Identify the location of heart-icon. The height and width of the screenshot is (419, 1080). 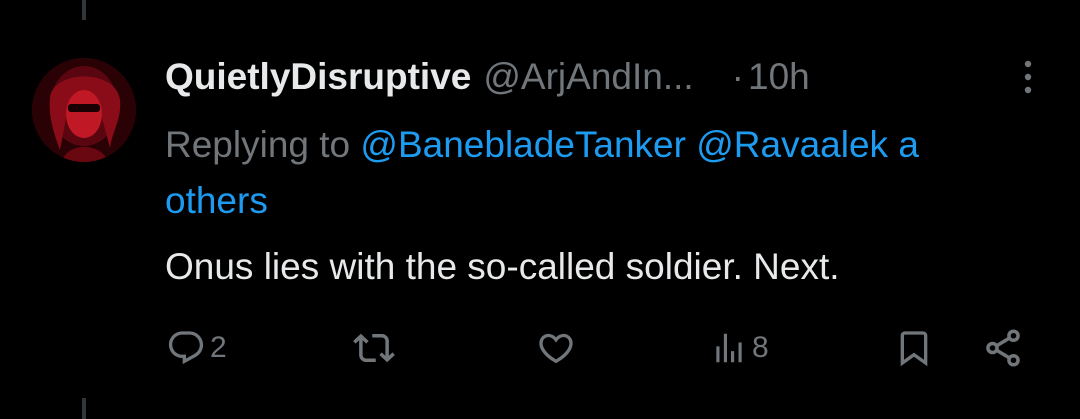
(556, 348).